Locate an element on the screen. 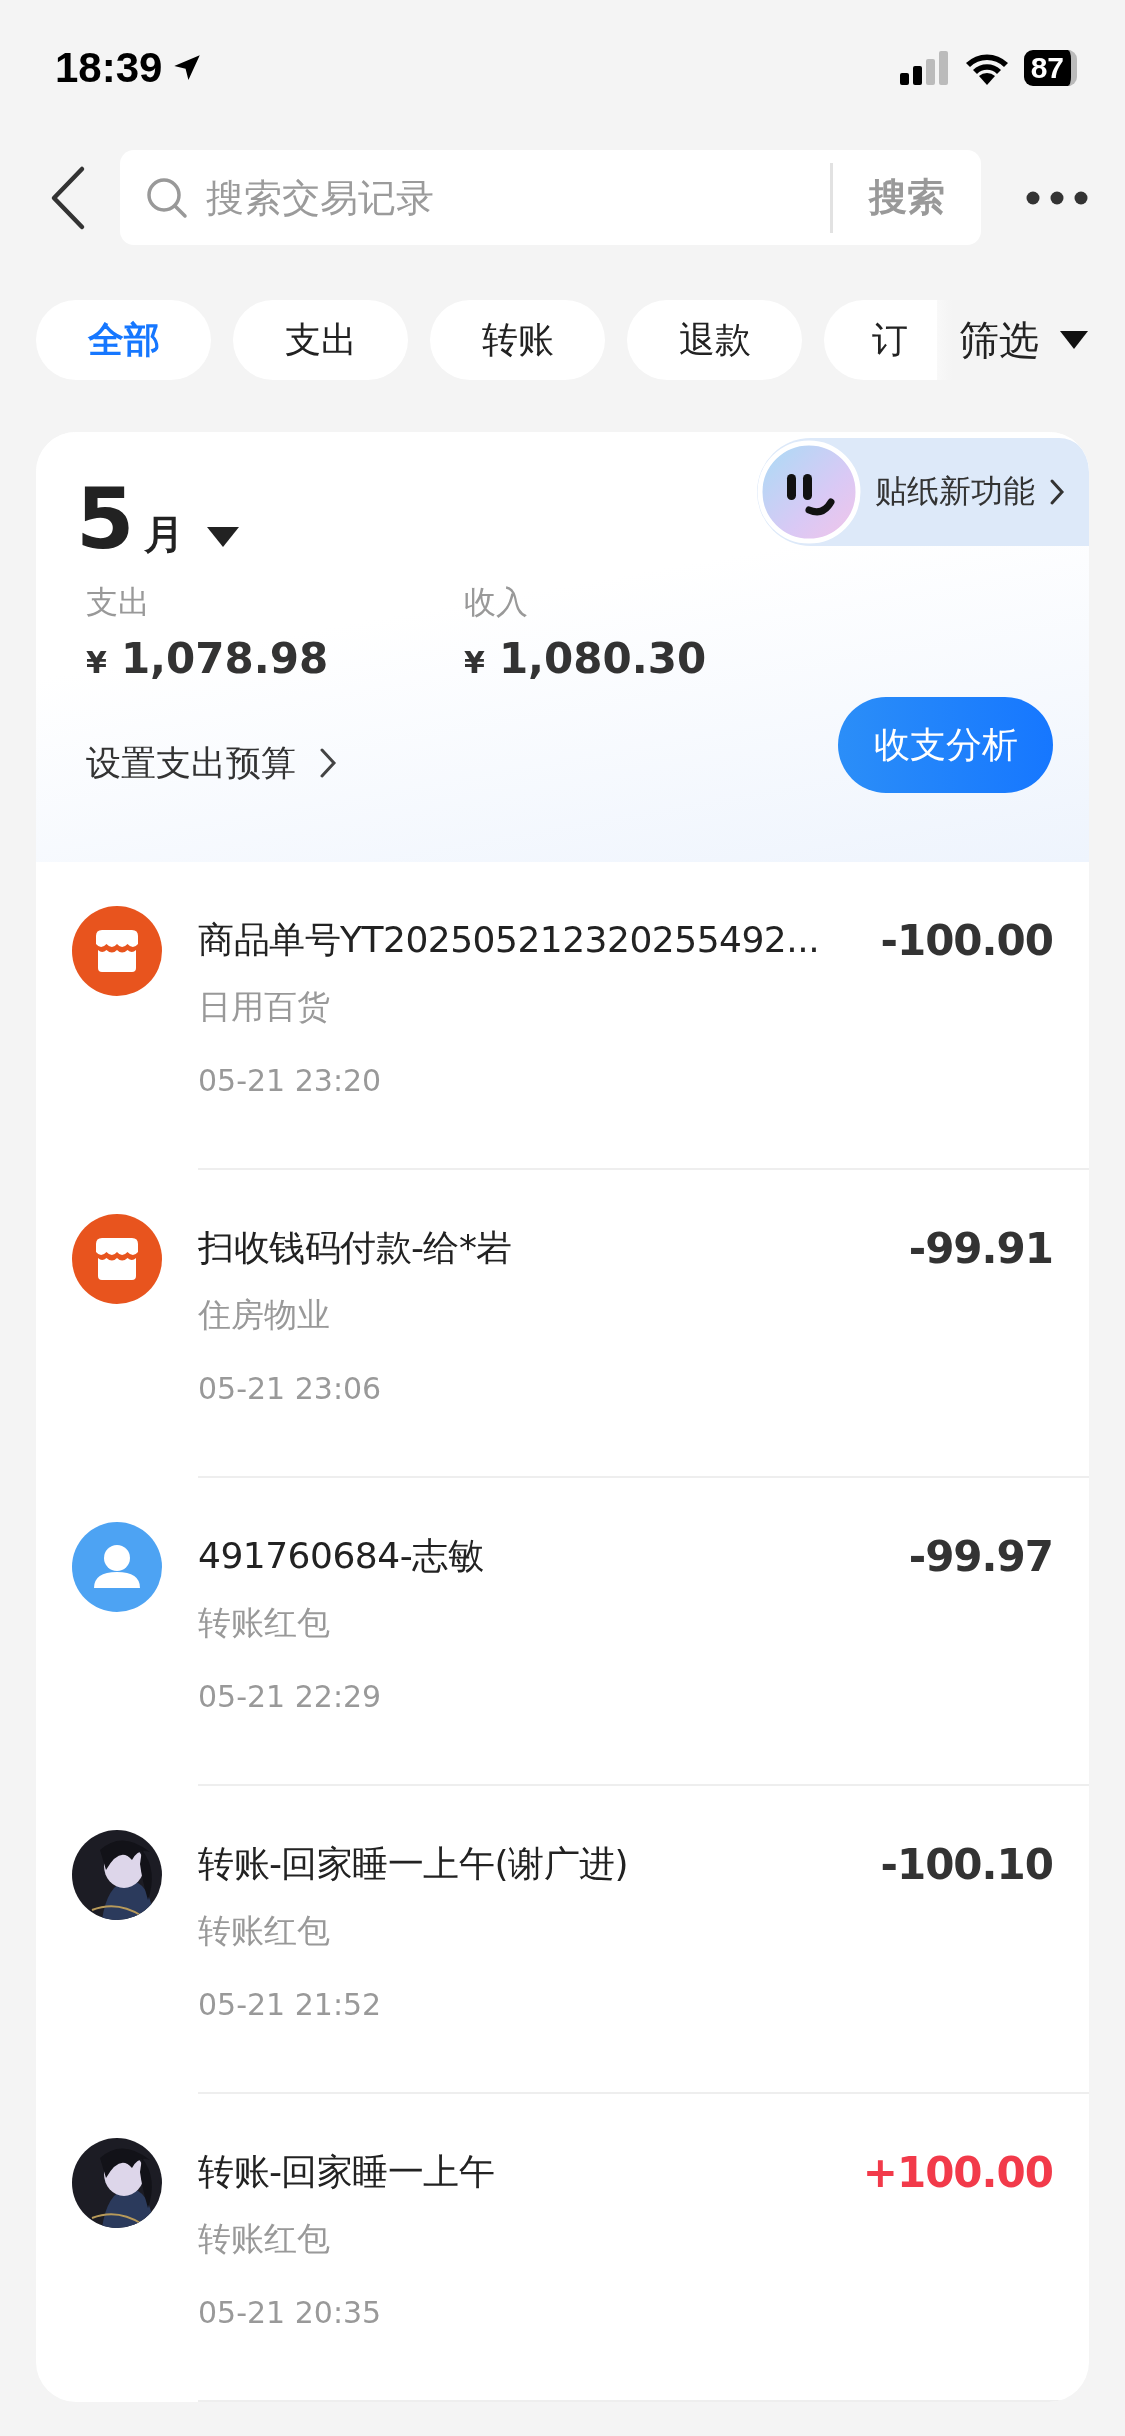  transaction-category: 日用百货 is located at coordinates (264, 1007).